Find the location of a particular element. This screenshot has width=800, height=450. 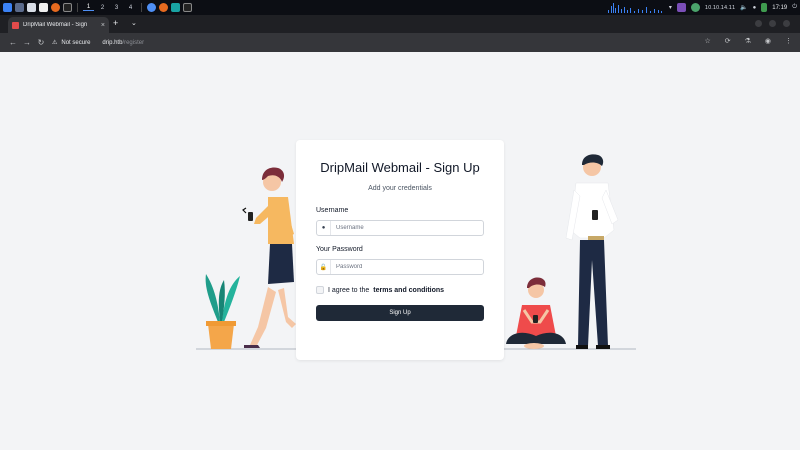

terminal-running-icon is located at coordinates (187, 7).